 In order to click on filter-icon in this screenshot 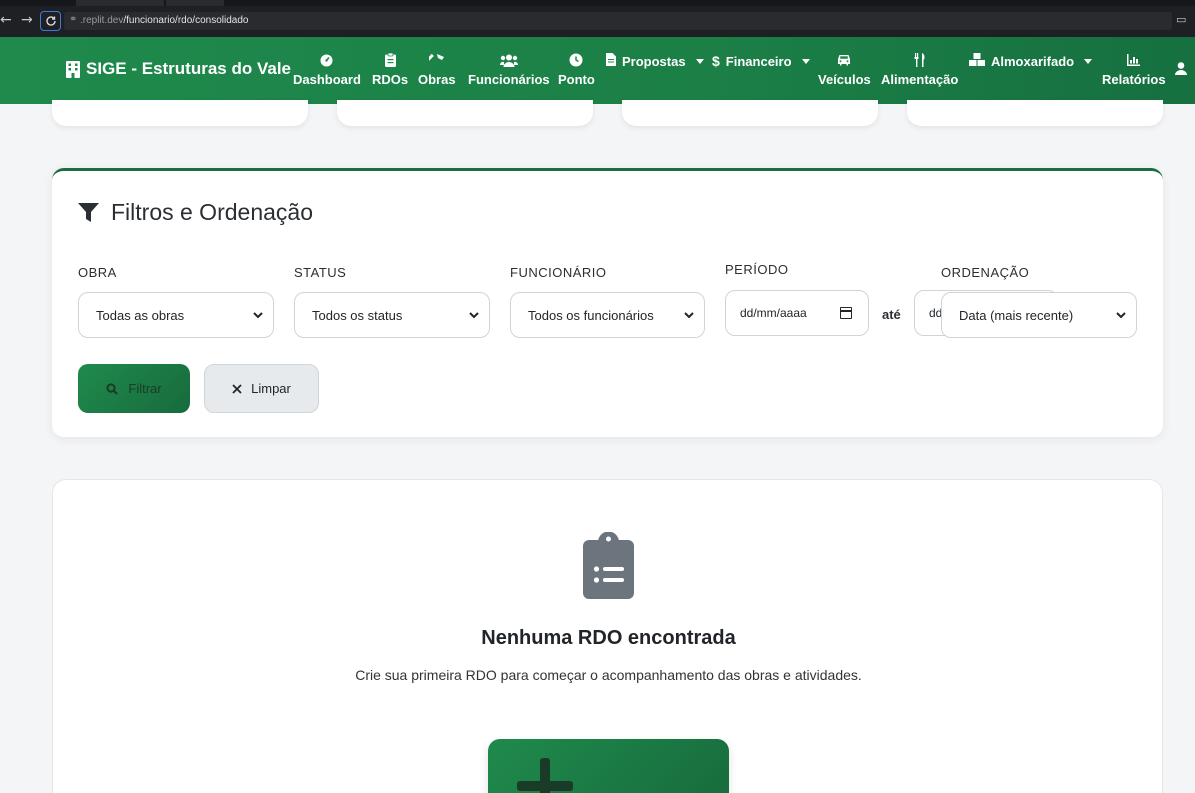, I will do `click(88, 212)`.